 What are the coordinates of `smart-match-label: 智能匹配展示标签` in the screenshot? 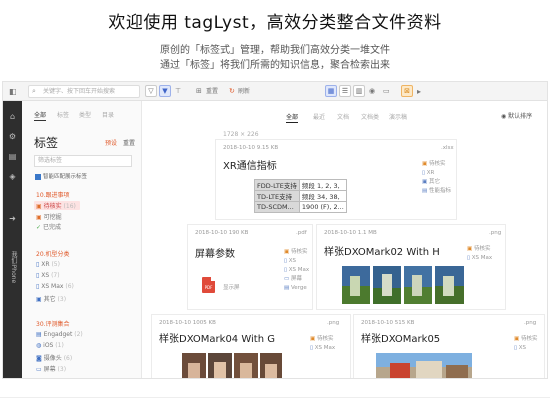 It's located at (65, 177).